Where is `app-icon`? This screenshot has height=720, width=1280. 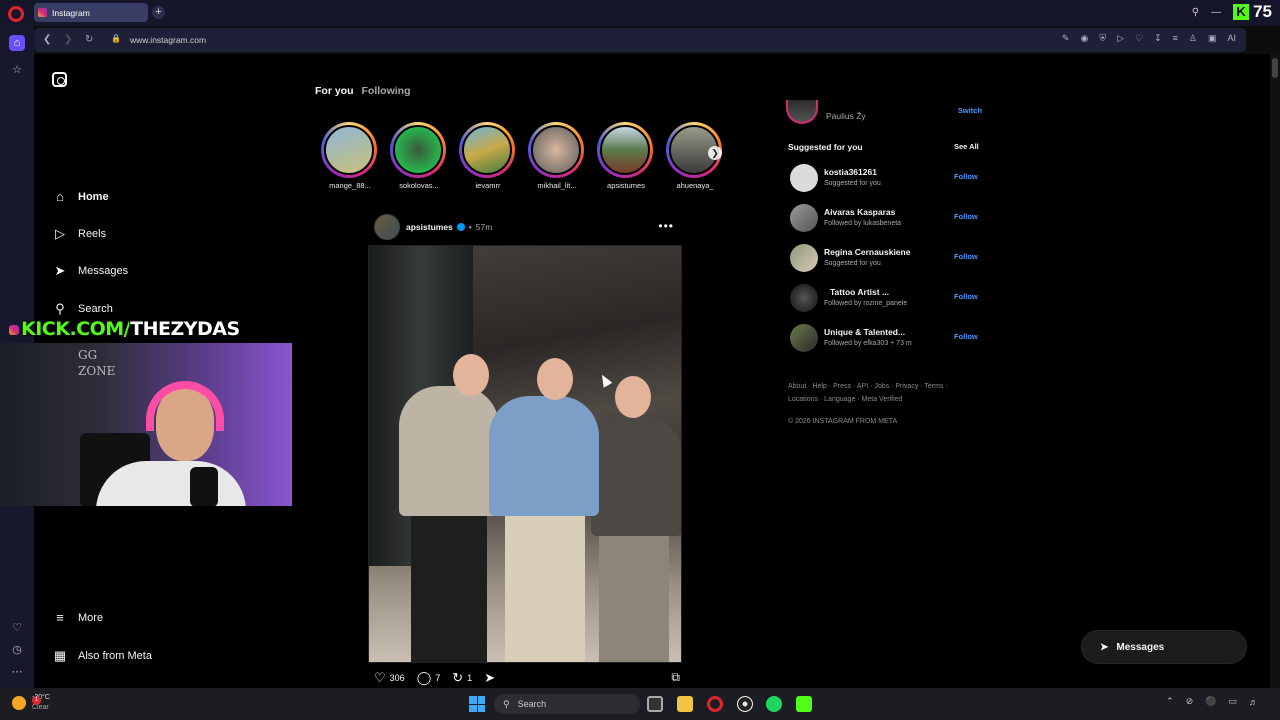
app-icon is located at coordinates (804, 704).